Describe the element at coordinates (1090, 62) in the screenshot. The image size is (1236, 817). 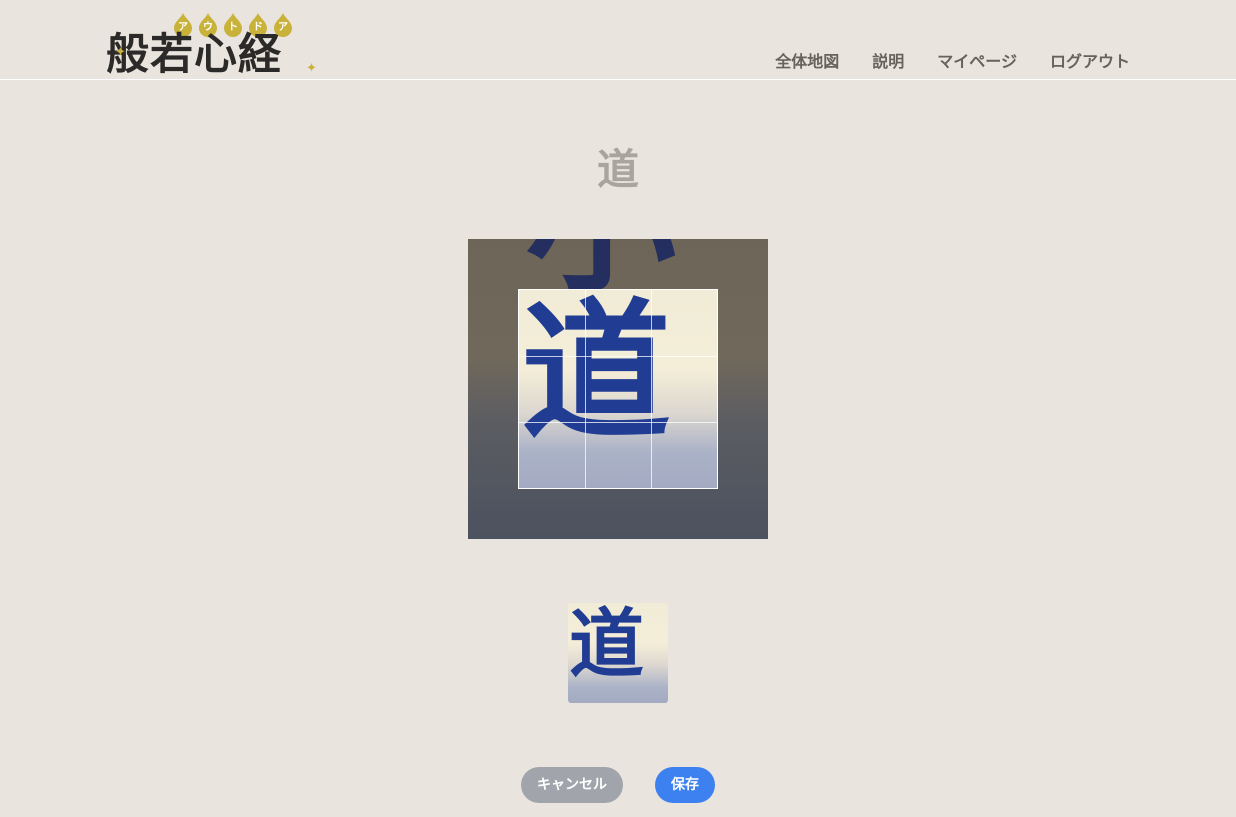
I see `nav-logout: ログアウト` at that location.